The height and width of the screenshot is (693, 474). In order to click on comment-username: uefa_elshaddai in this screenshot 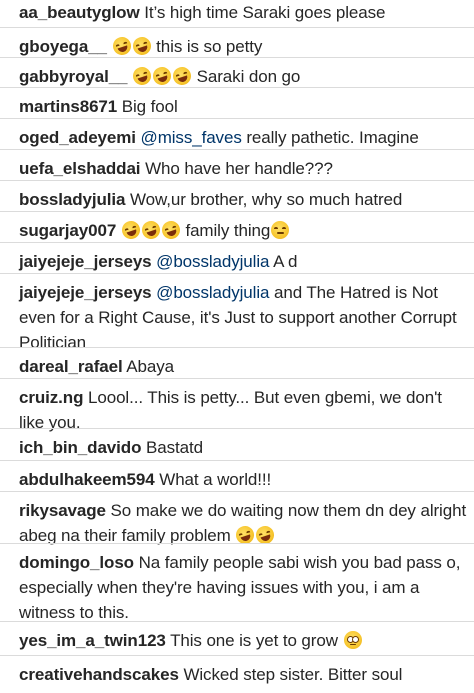, I will do `click(80, 168)`.